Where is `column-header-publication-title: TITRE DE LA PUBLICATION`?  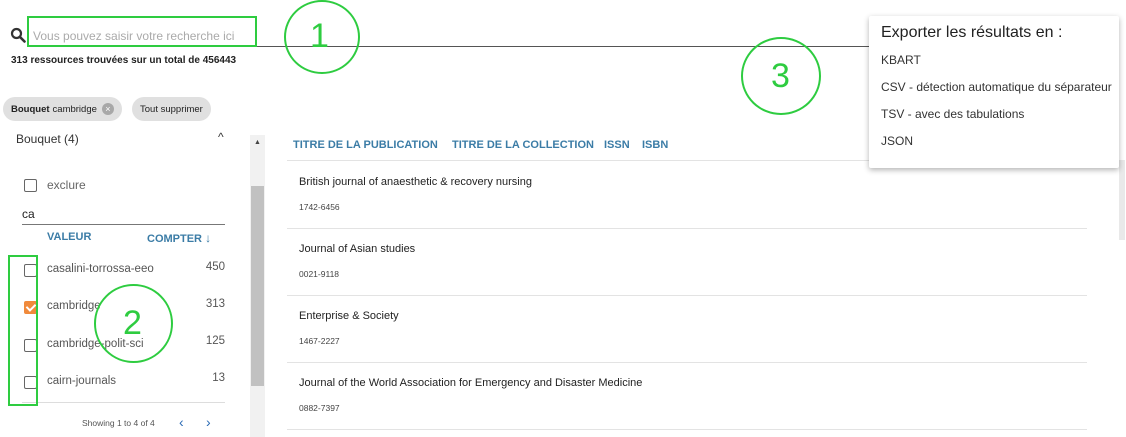
column-header-publication-title: TITRE DE LA PUBLICATION is located at coordinates (365, 145).